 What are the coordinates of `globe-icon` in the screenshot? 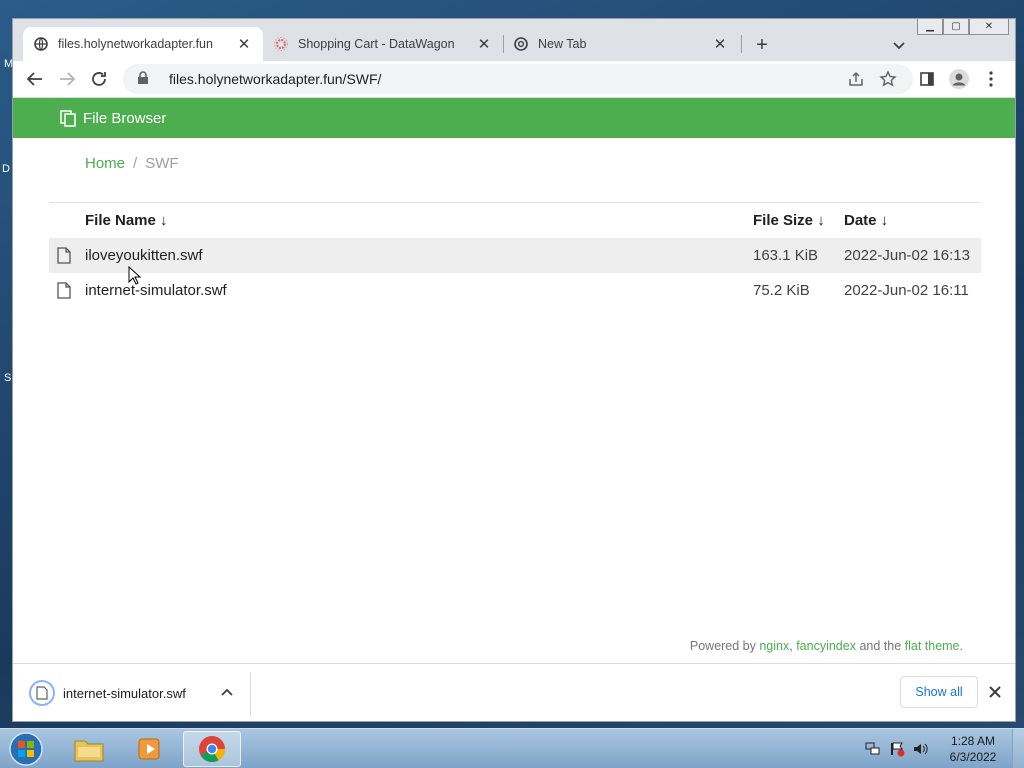 It's located at (41, 44).